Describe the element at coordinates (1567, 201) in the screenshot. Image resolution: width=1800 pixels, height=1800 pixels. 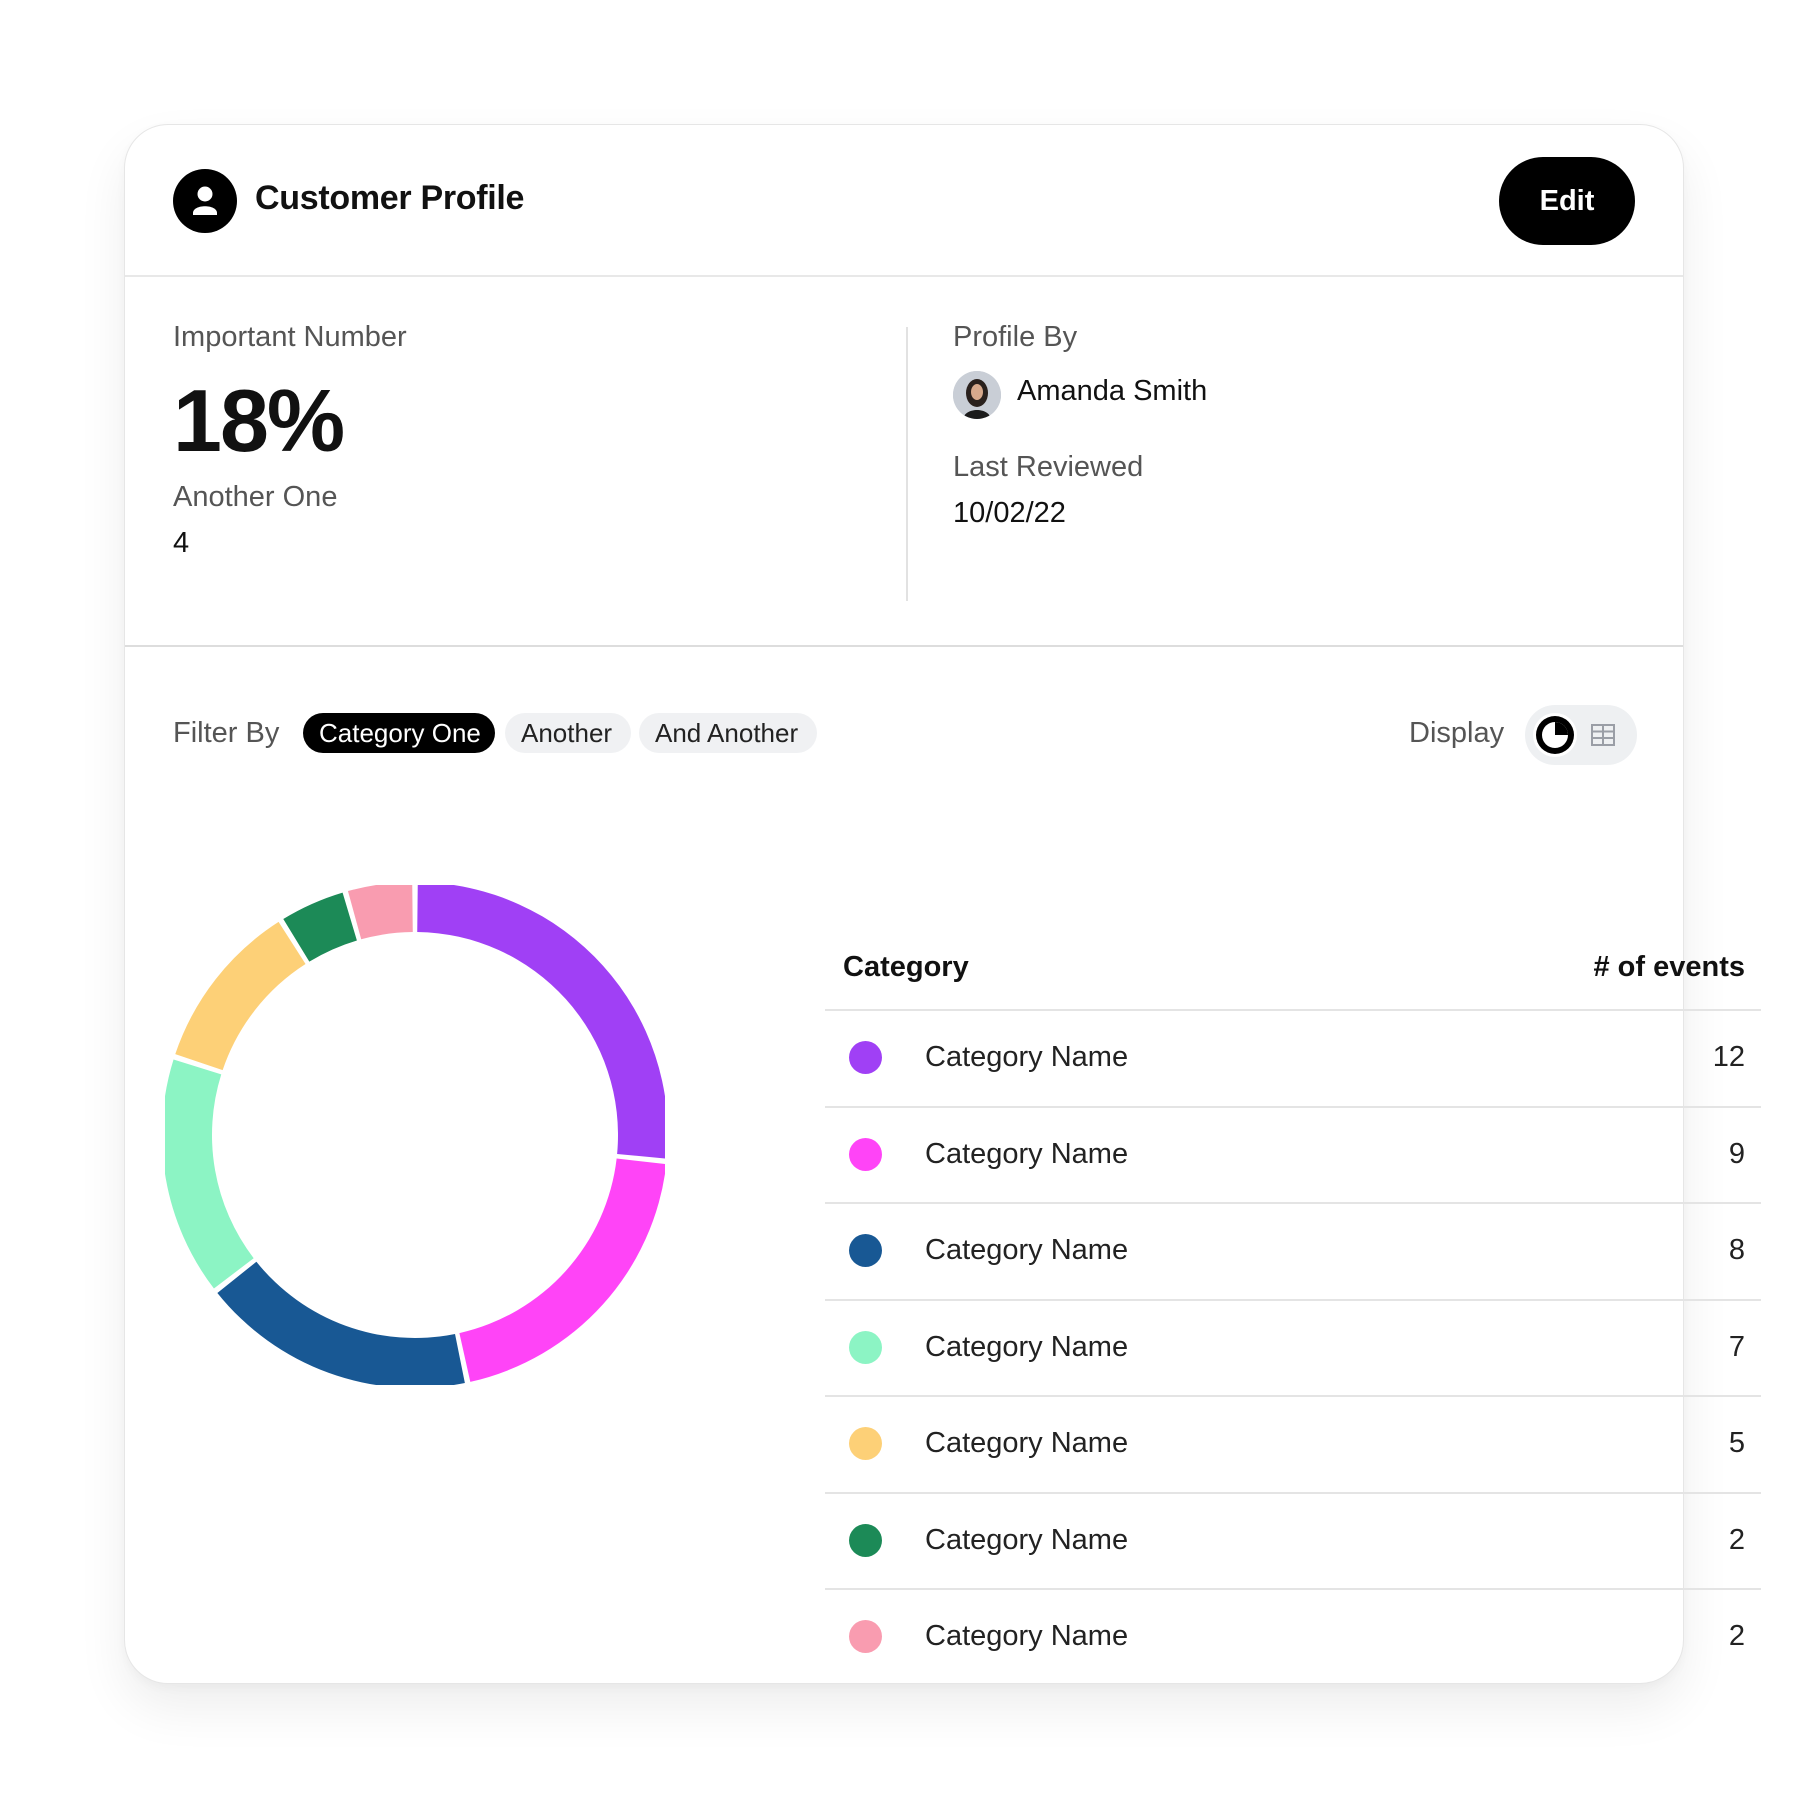
I see `edit-button: Edit` at that location.